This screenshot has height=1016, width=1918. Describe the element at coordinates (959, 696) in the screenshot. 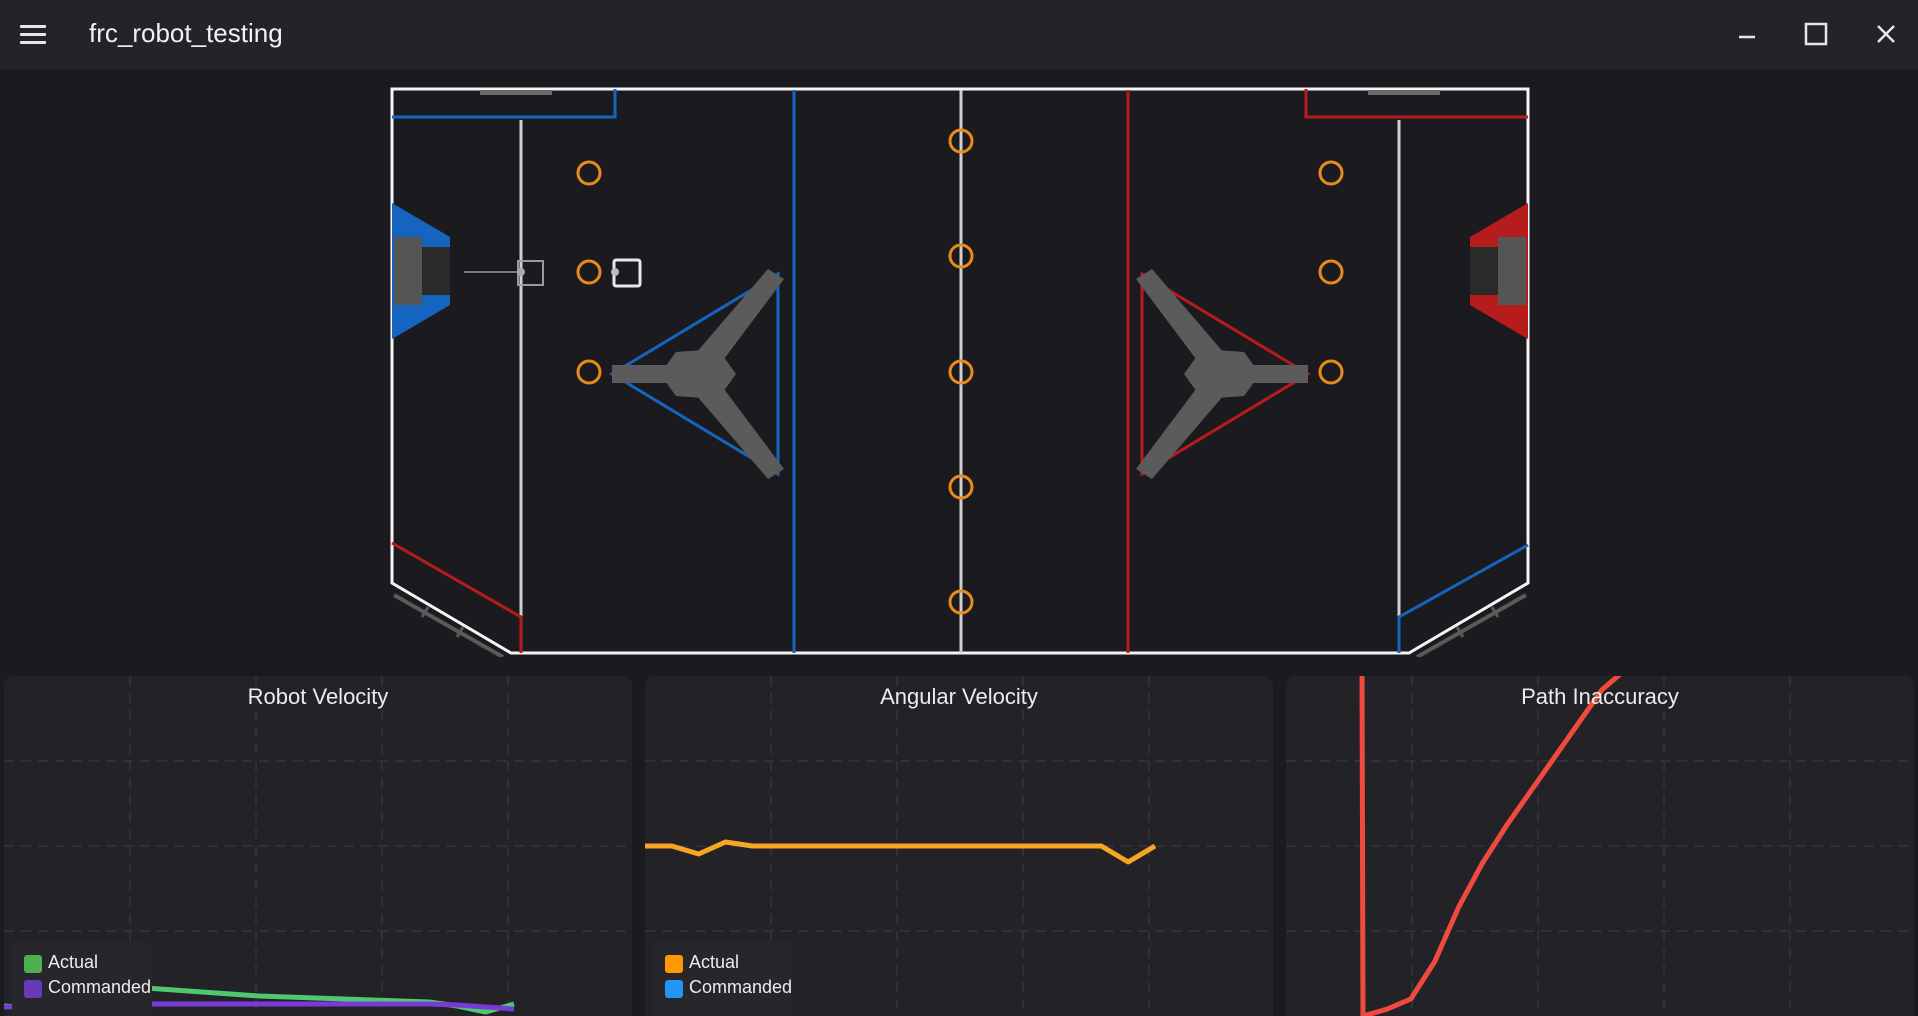

I see `chart-title: Angular Velocity` at that location.